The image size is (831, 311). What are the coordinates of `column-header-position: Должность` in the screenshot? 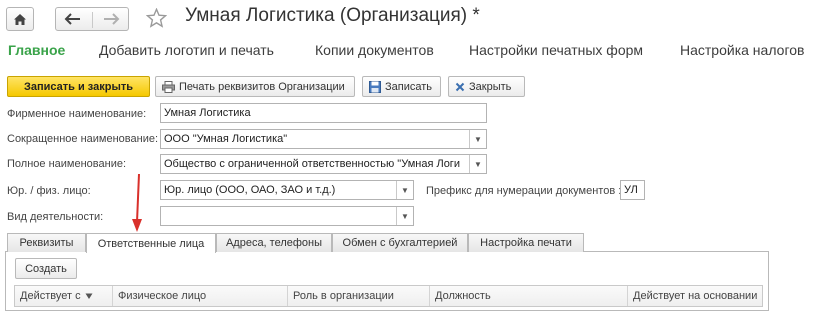 It's located at (529, 296).